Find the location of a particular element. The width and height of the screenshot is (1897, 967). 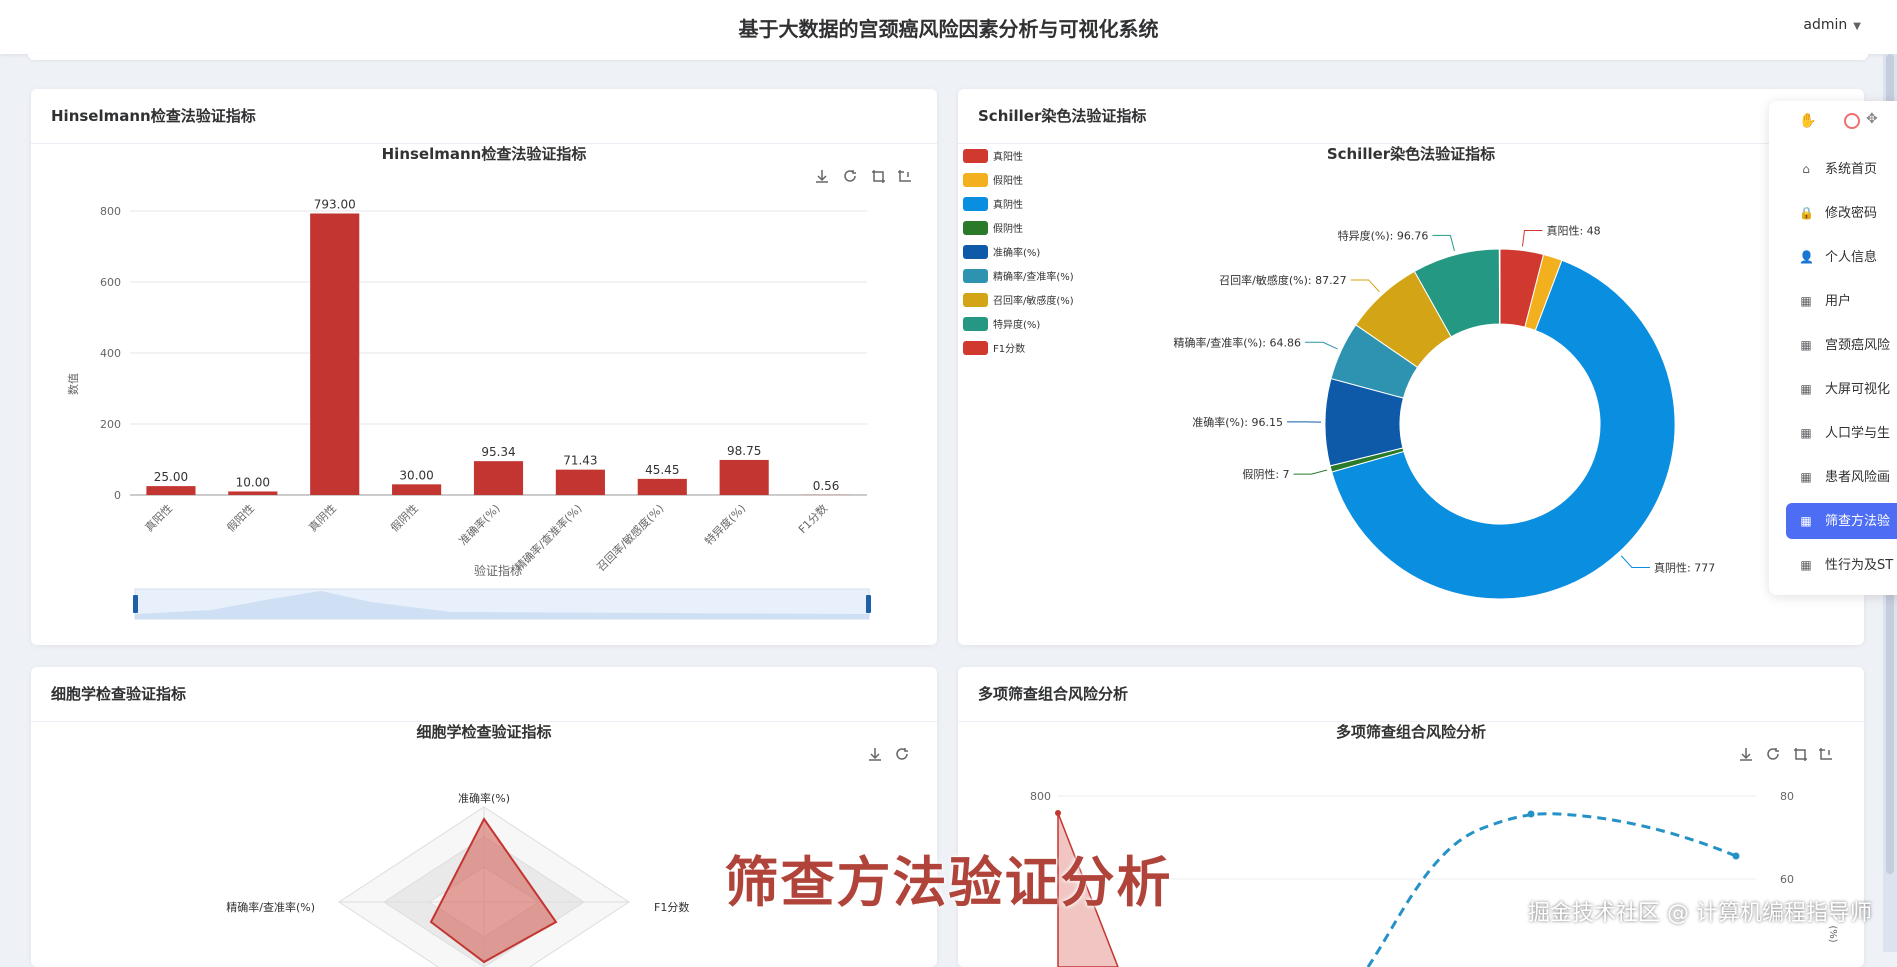

legend-label: F1分数 is located at coordinates (1009, 348).